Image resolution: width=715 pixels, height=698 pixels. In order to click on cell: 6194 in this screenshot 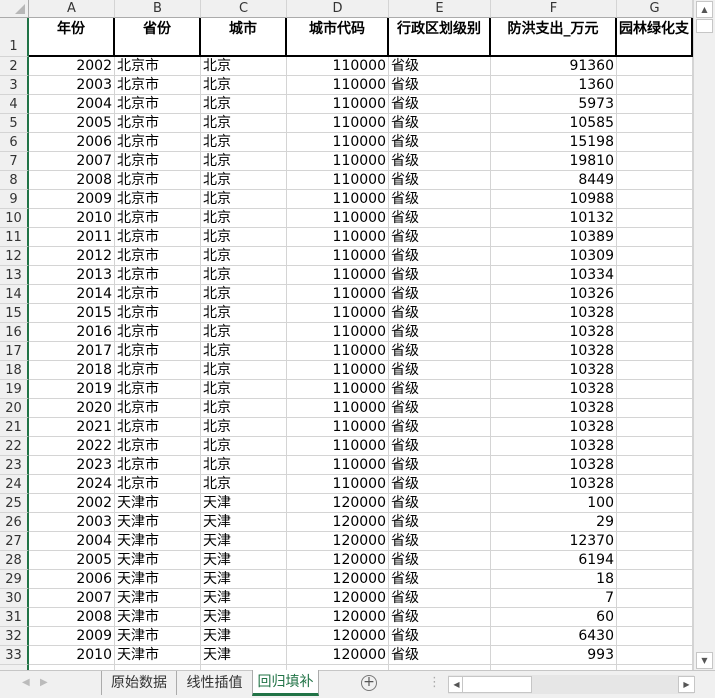, I will do `click(554, 560)`.